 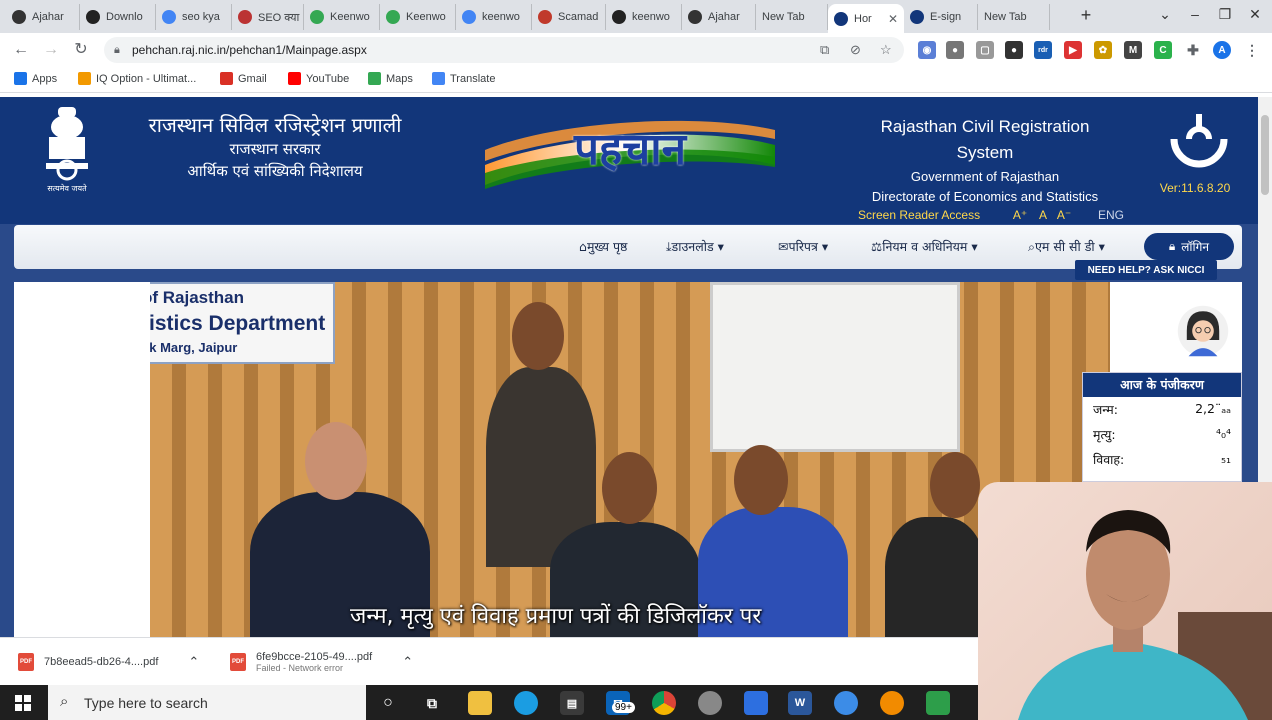 What do you see at coordinates (924, 246) in the screenshot?
I see `nav-item: ⚖नियम व अधिनियम ▾` at bounding box center [924, 246].